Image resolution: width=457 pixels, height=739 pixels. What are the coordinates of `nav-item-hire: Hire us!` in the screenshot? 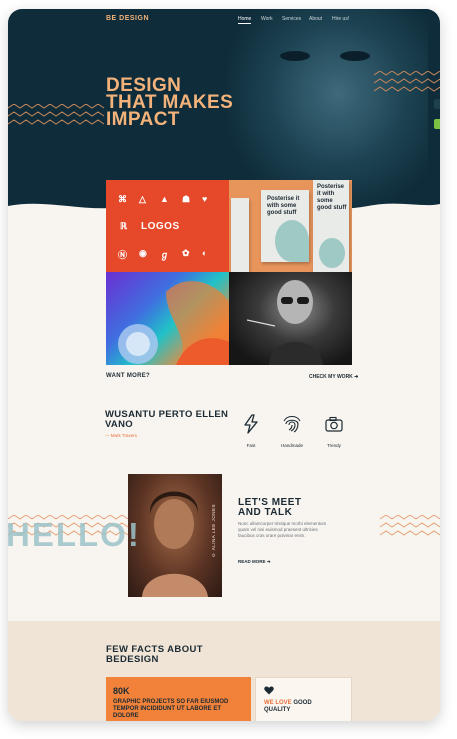 It's located at (340, 19).